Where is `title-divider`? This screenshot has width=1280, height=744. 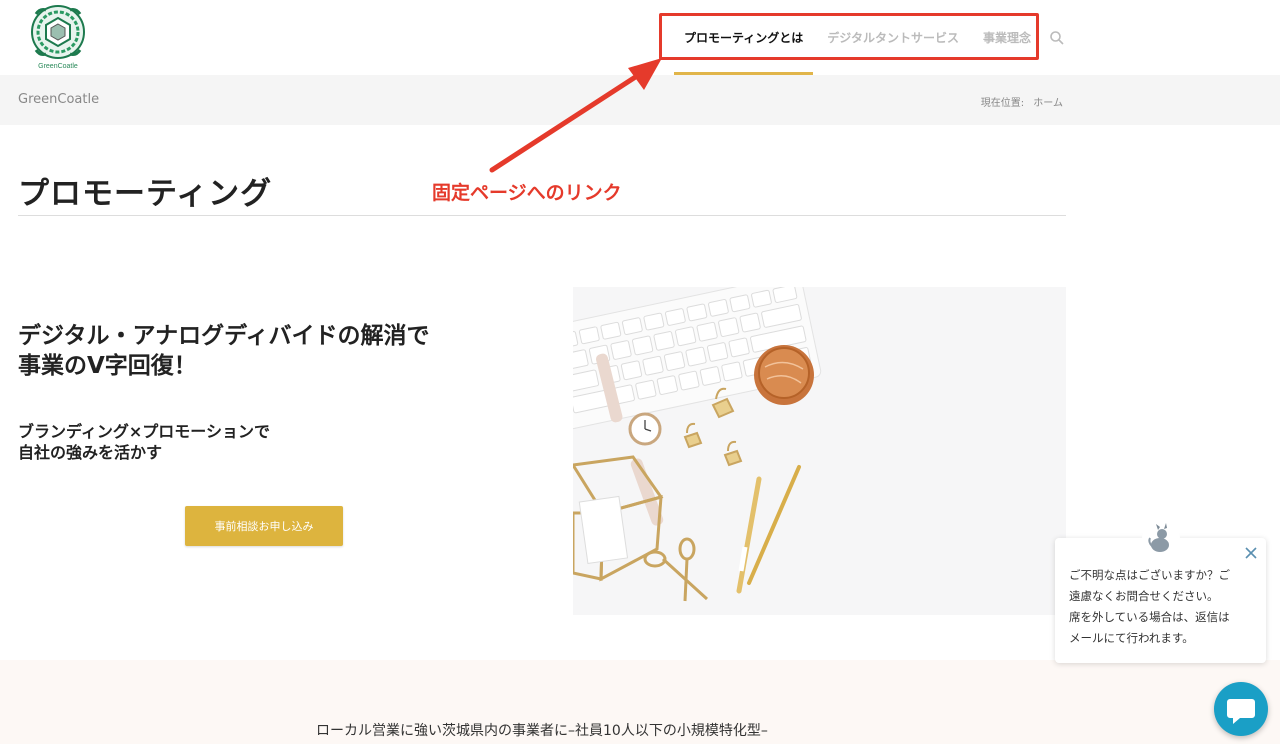
title-divider is located at coordinates (542, 215).